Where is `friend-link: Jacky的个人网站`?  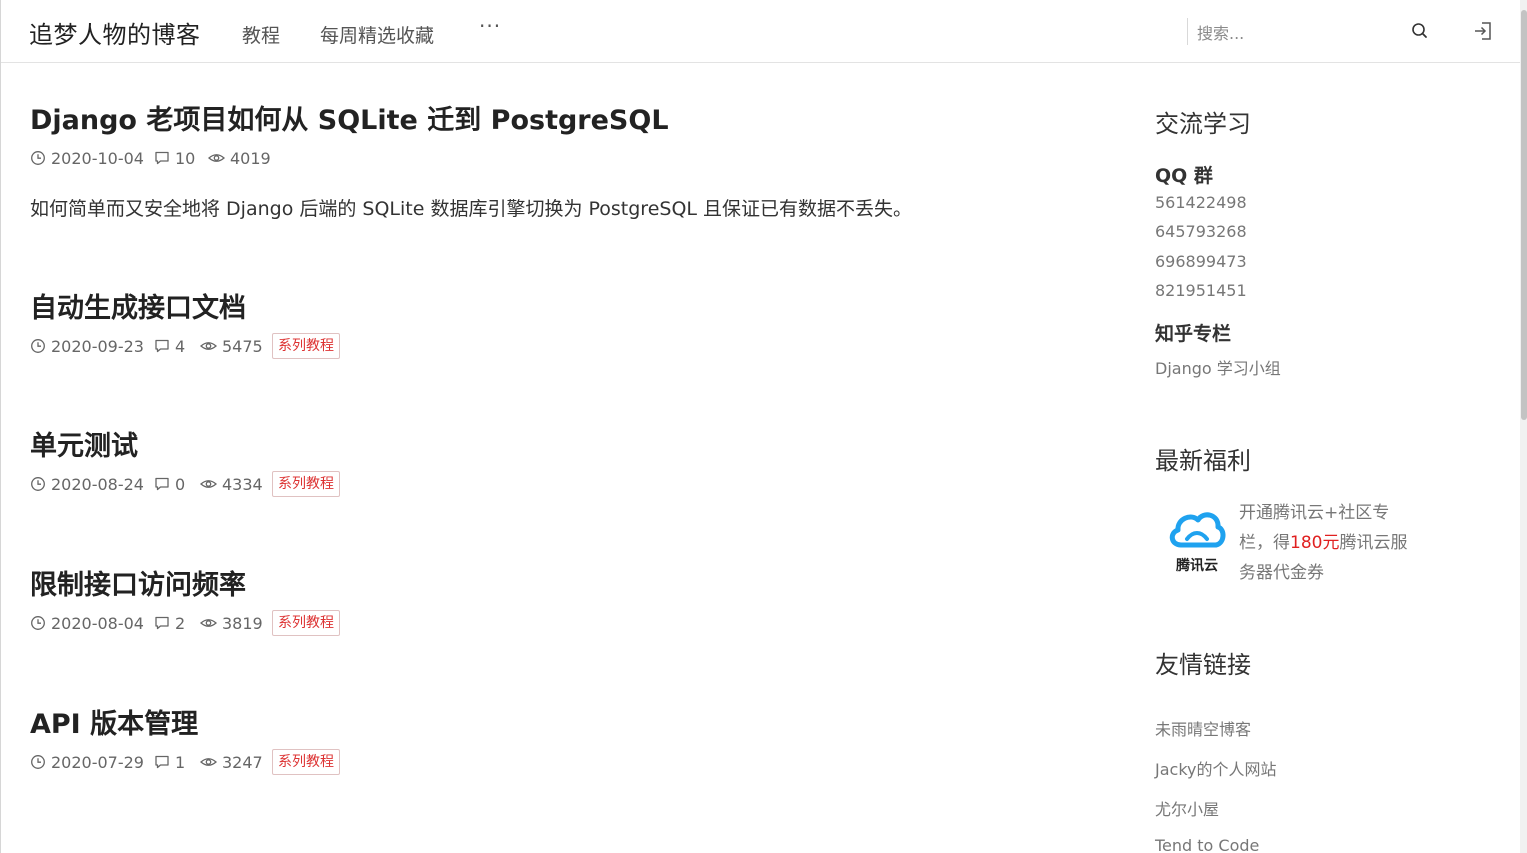 friend-link: Jacky的个人网站 is located at coordinates (1216, 768).